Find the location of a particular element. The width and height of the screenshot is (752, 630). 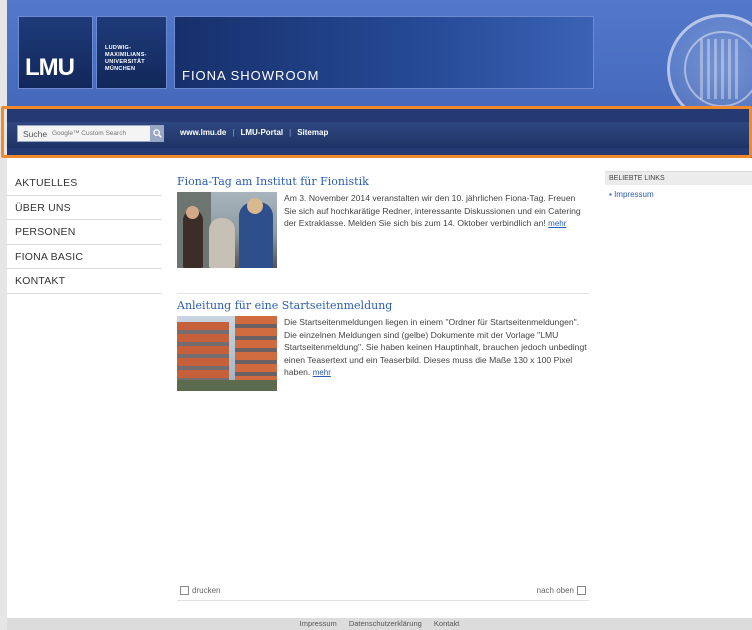

university-name-box: LUDWIG- MAXIMILIANS- UNIVERSITÄT MÜNCHEN is located at coordinates (131, 52).